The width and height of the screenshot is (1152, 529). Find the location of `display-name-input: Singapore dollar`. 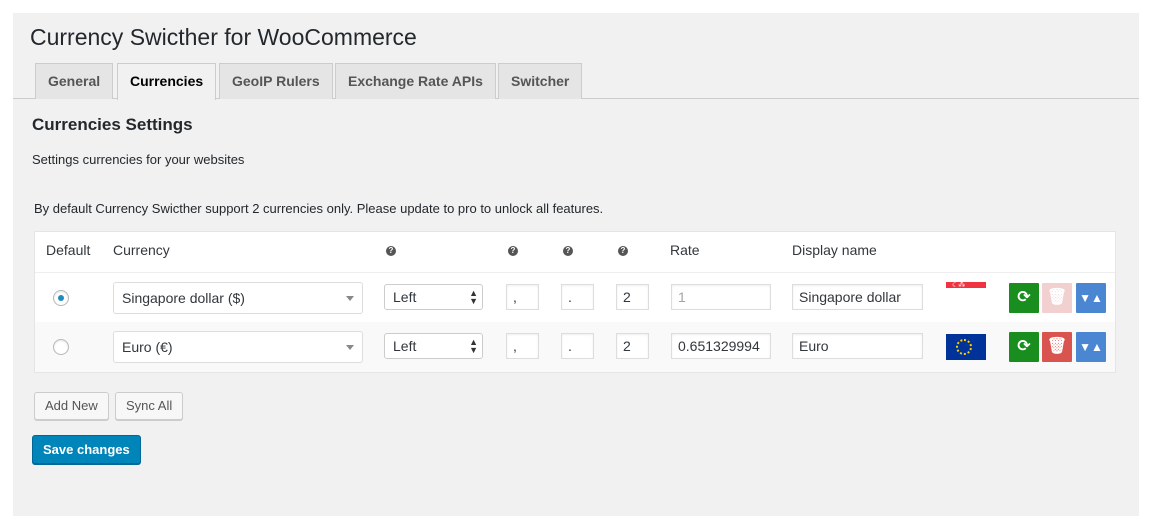

display-name-input: Singapore dollar is located at coordinates (857, 297).